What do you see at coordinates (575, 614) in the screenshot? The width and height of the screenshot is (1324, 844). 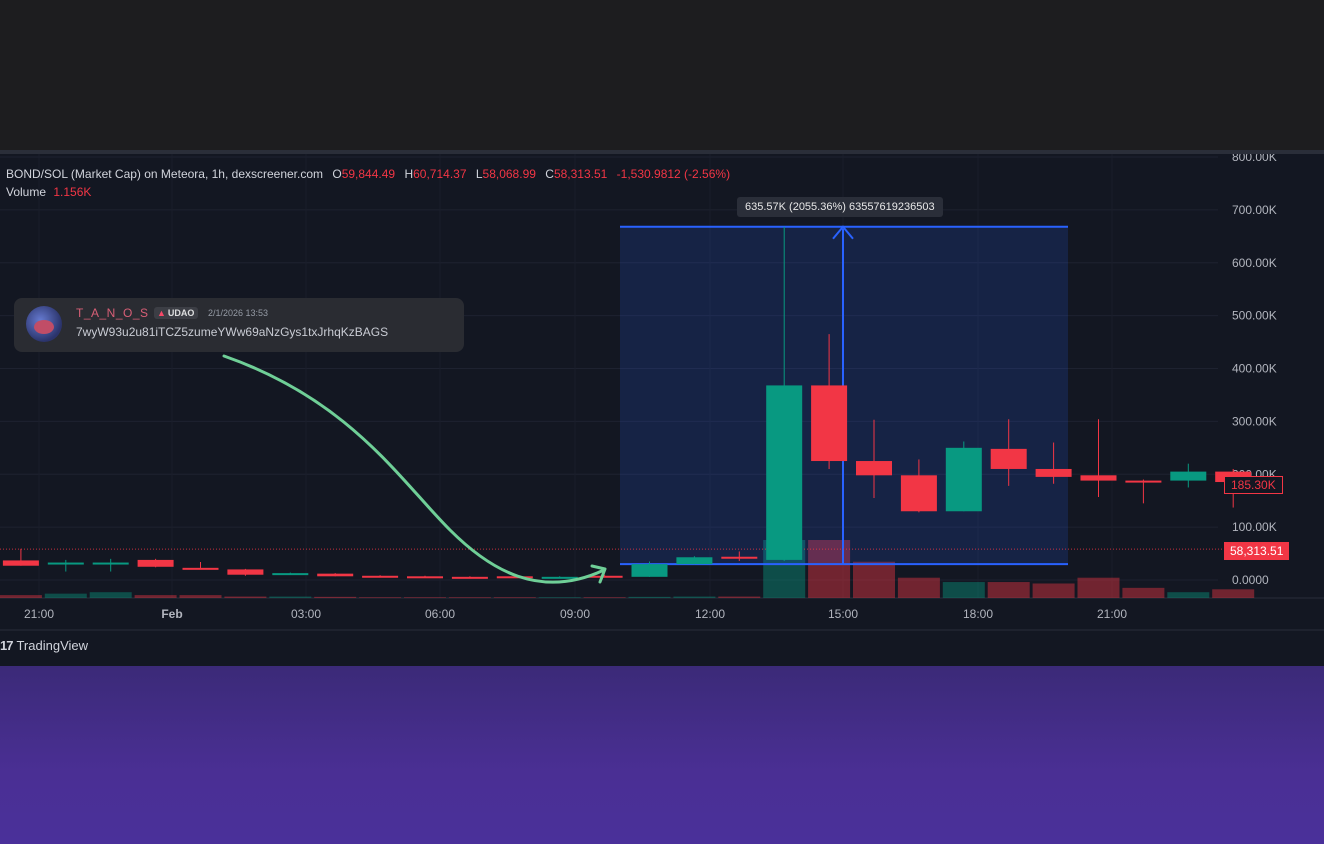 I see `x-tick-label: 09:00` at bounding box center [575, 614].